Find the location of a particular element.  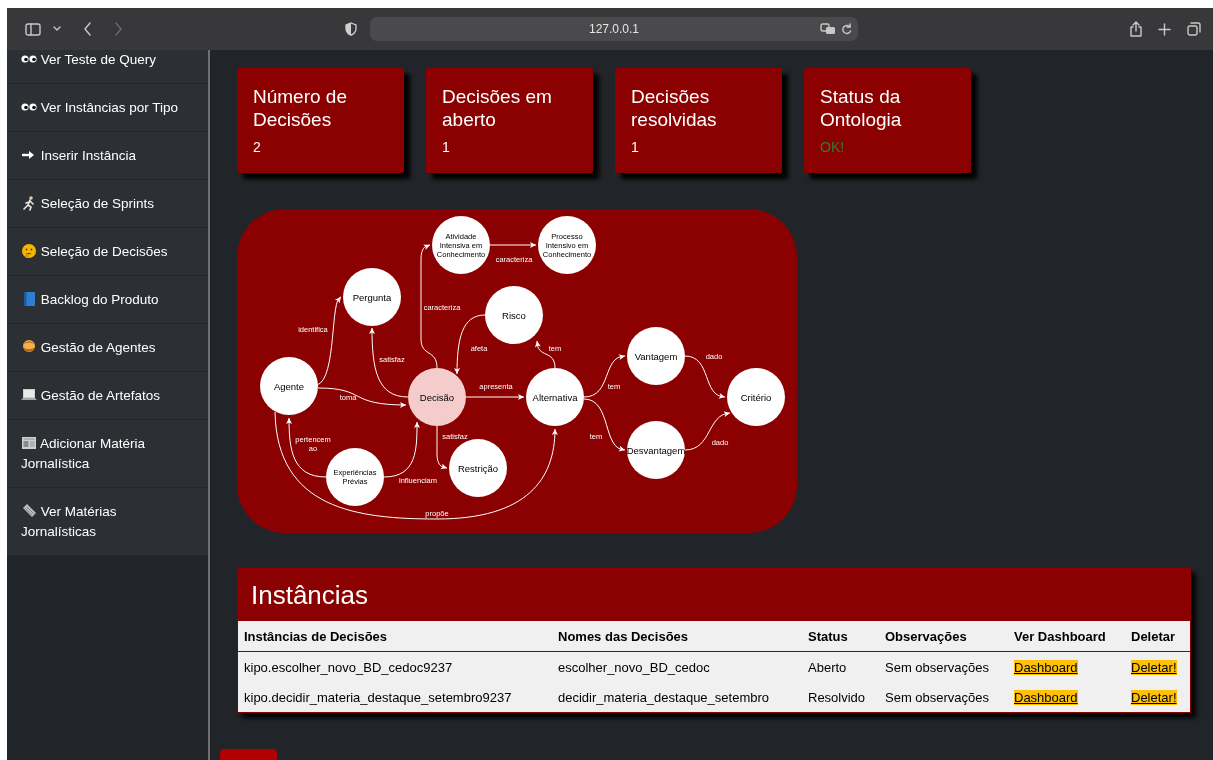

address-bar: 127.0.0.1 is located at coordinates (614, 29).